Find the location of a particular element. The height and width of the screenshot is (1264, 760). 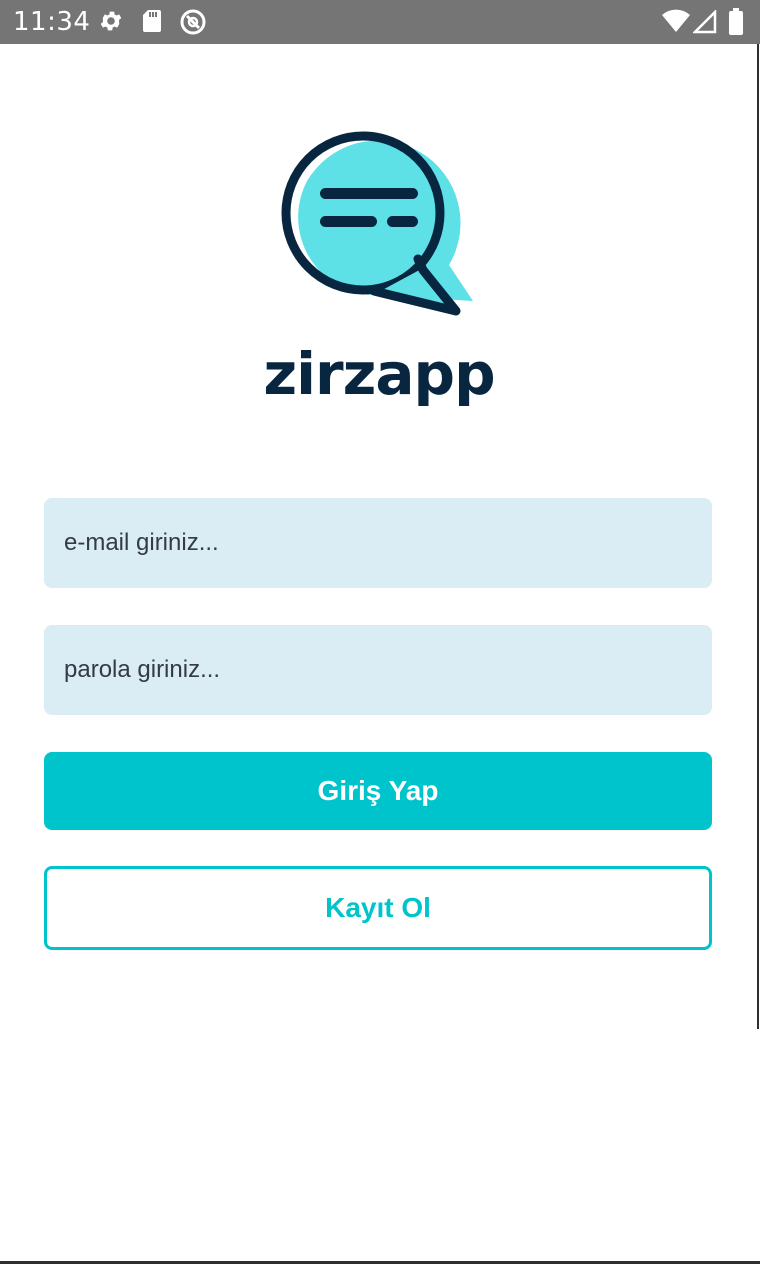

password-field is located at coordinates (378, 670).